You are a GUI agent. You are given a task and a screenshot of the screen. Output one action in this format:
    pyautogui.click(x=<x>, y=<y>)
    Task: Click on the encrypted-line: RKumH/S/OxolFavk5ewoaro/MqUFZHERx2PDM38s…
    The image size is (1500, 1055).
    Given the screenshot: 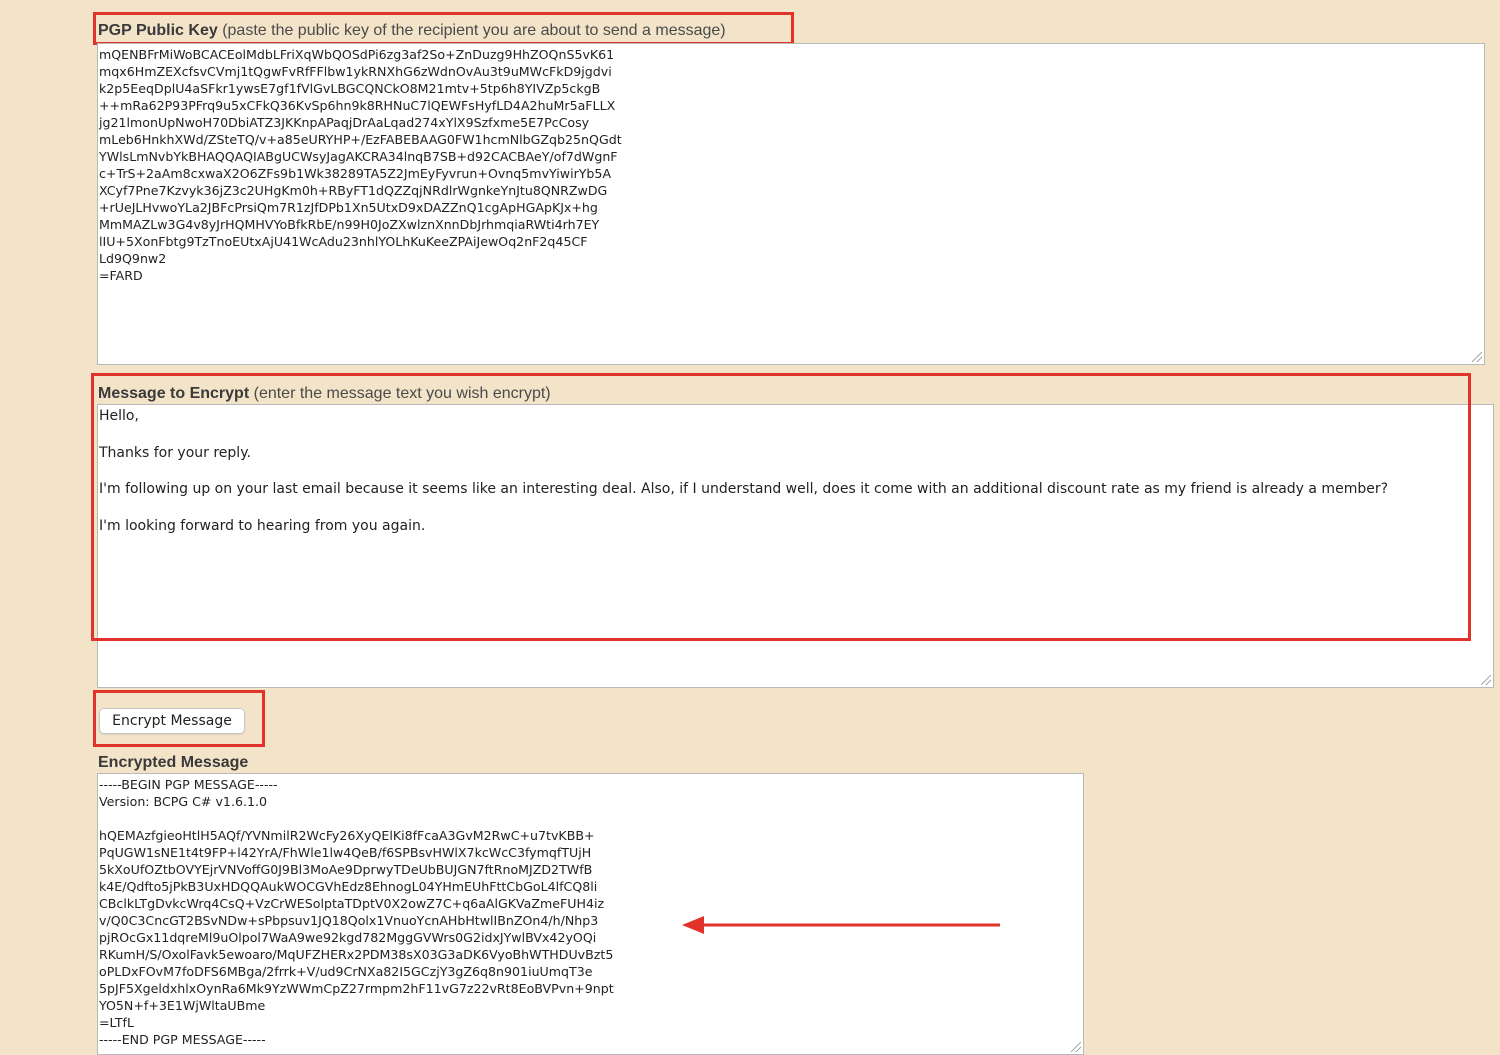 What is the action you would take?
    pyautogui.click(x=356, y=954)
    